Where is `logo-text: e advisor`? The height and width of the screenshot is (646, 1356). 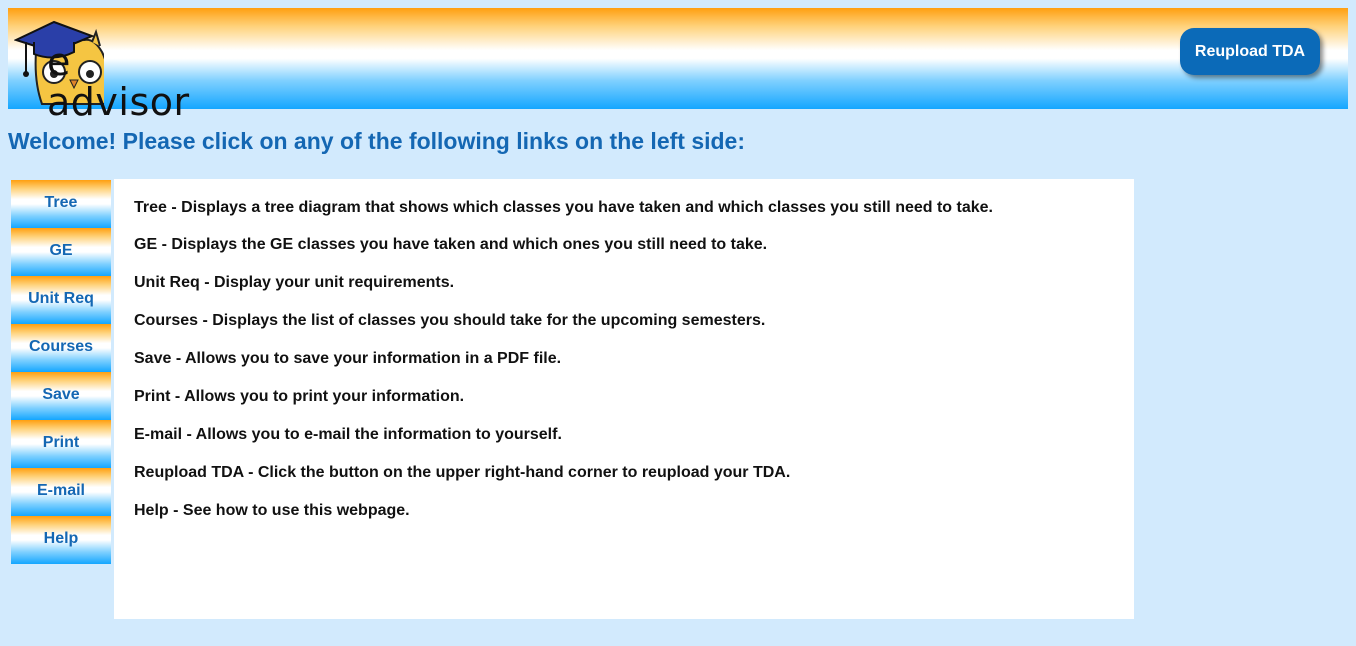
logo-text: e advisor is located at coordinates (118, 82).